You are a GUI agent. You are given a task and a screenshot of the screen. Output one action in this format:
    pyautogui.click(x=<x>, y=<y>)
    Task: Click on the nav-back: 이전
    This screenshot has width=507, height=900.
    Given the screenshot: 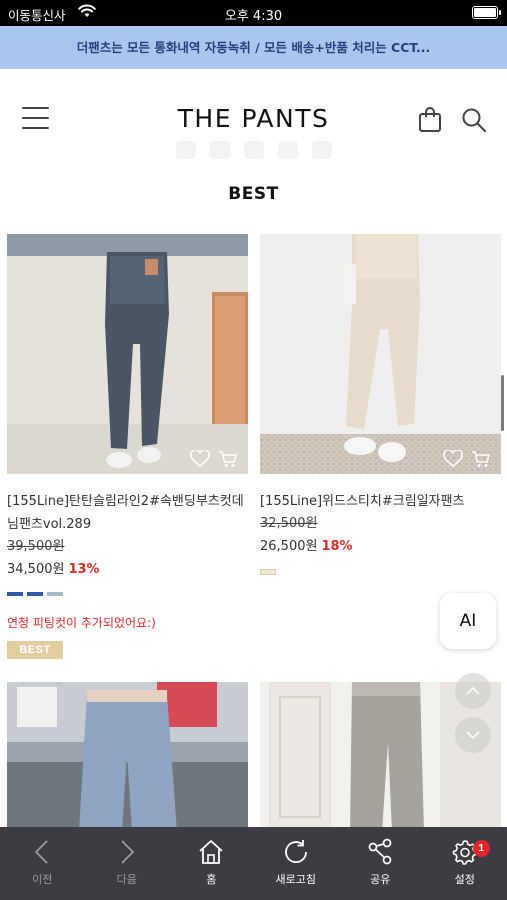 What is the action you would take?
    pyautogui.click(x=42, y=863)
    